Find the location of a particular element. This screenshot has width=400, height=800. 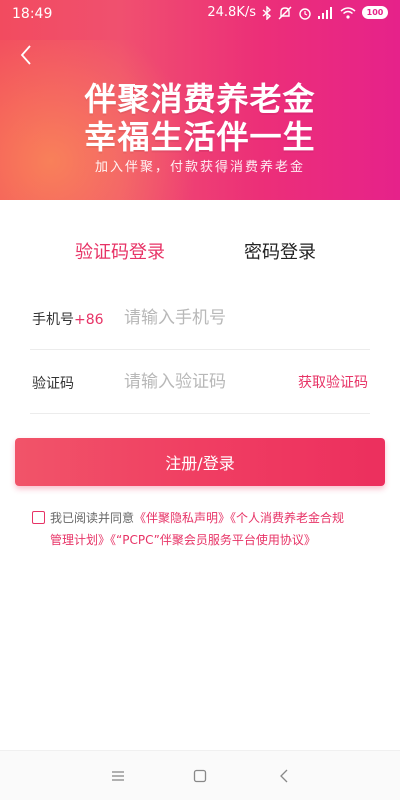

system-nav-bar is located at coordinates (200, 775).